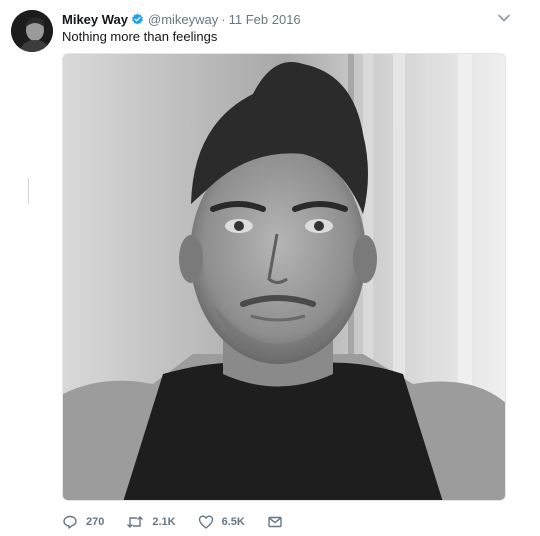 The width and height of the screenshot is (540, 536). What do you see at coordinates (32, 31) in the screenshot?
I see `avatar` at bounding box center [32, 31].